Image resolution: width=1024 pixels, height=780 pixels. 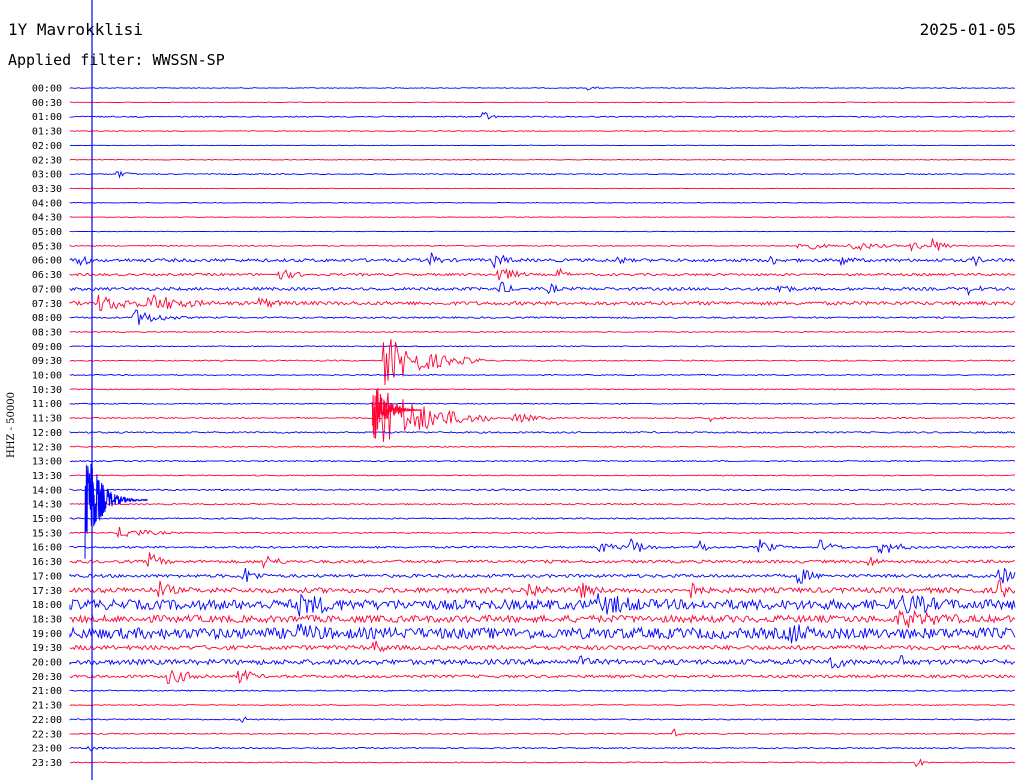 What do you see at coordinates (47, 347) in the screenshot?
I see `tick-label: 09:00` at bounding box center [47, 347].